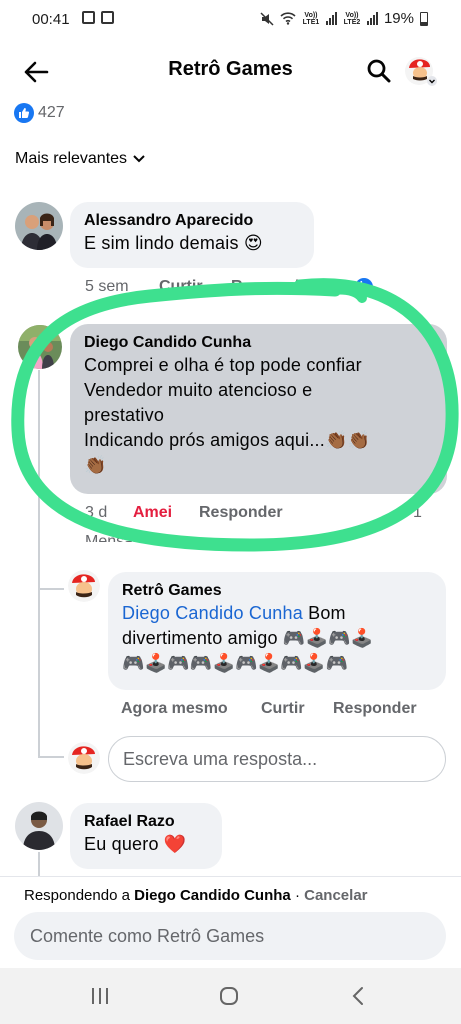  Describe the element at coordinates (230, 20) in the screenshot. I see `status-bar: 00:41 Vo)) LTE1 Vo)) LTE2 19%` at that location.